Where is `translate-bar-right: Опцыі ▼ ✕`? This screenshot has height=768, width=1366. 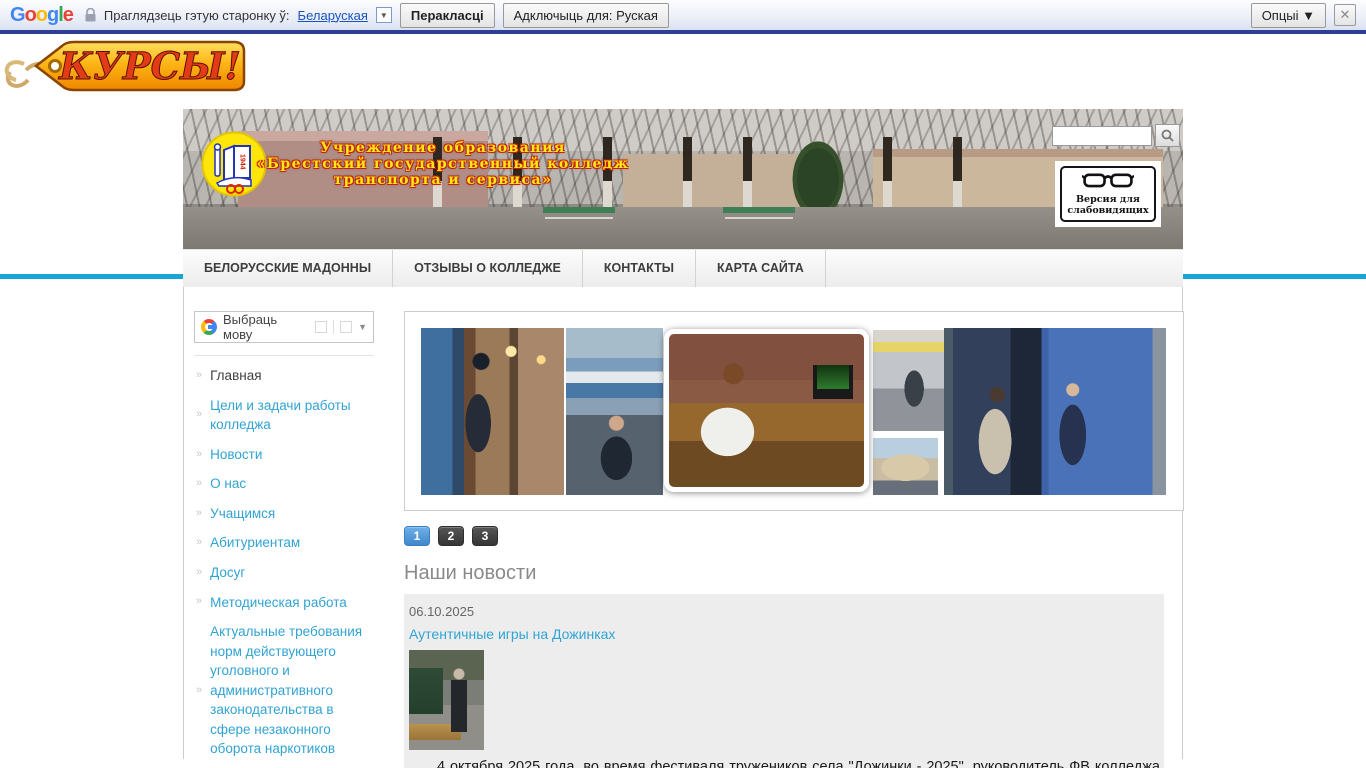
translate-bar-right: Опцыі ▼ ✕ is located at coordinates (1303, 15).